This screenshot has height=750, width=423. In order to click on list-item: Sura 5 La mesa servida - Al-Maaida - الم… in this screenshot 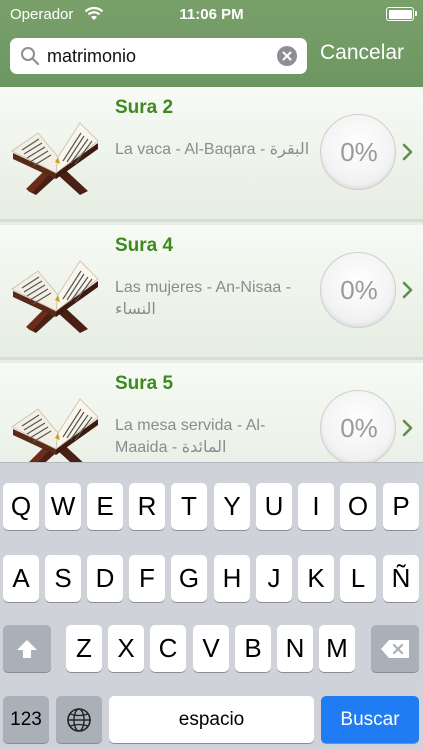, I will do `click(211, 412)`.